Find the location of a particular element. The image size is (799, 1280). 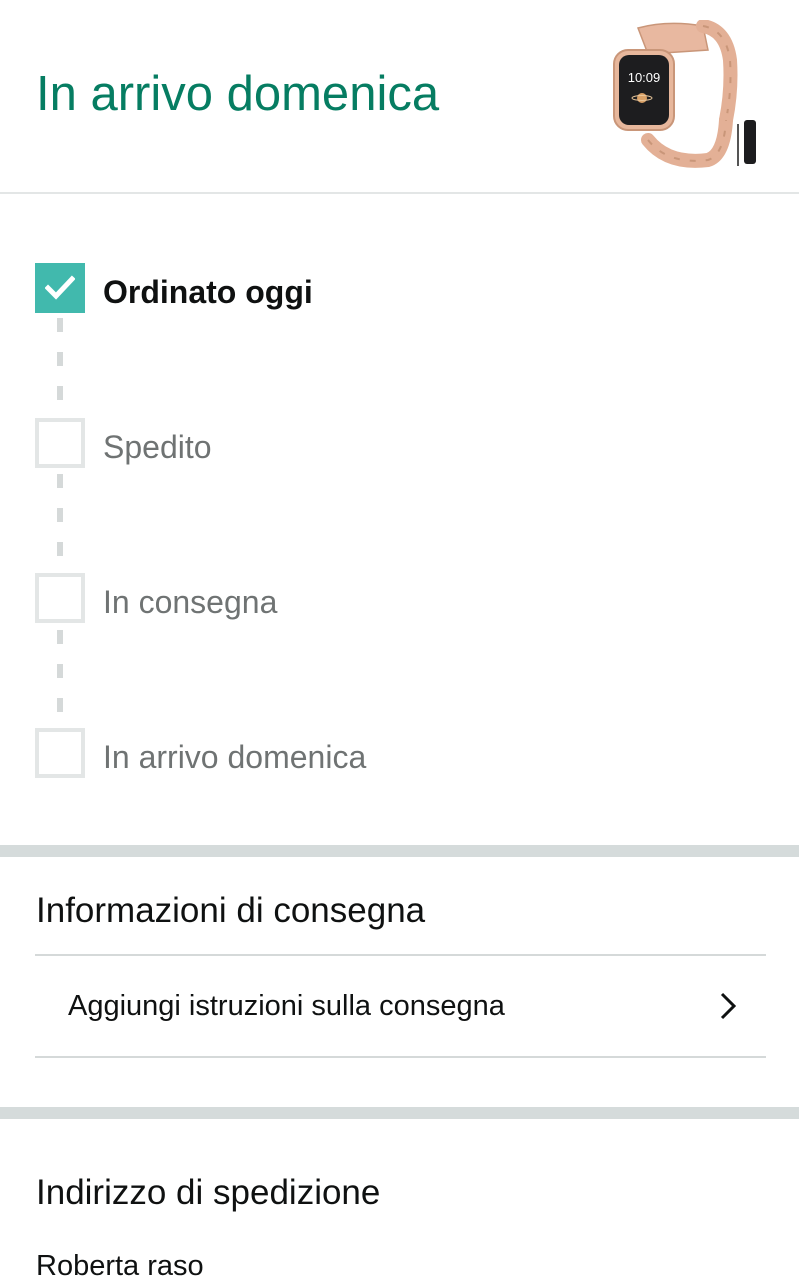

add-delivery-instructions-label: Aggiungi istruzioni sulla consegna is located at coordinates (286, 1006).